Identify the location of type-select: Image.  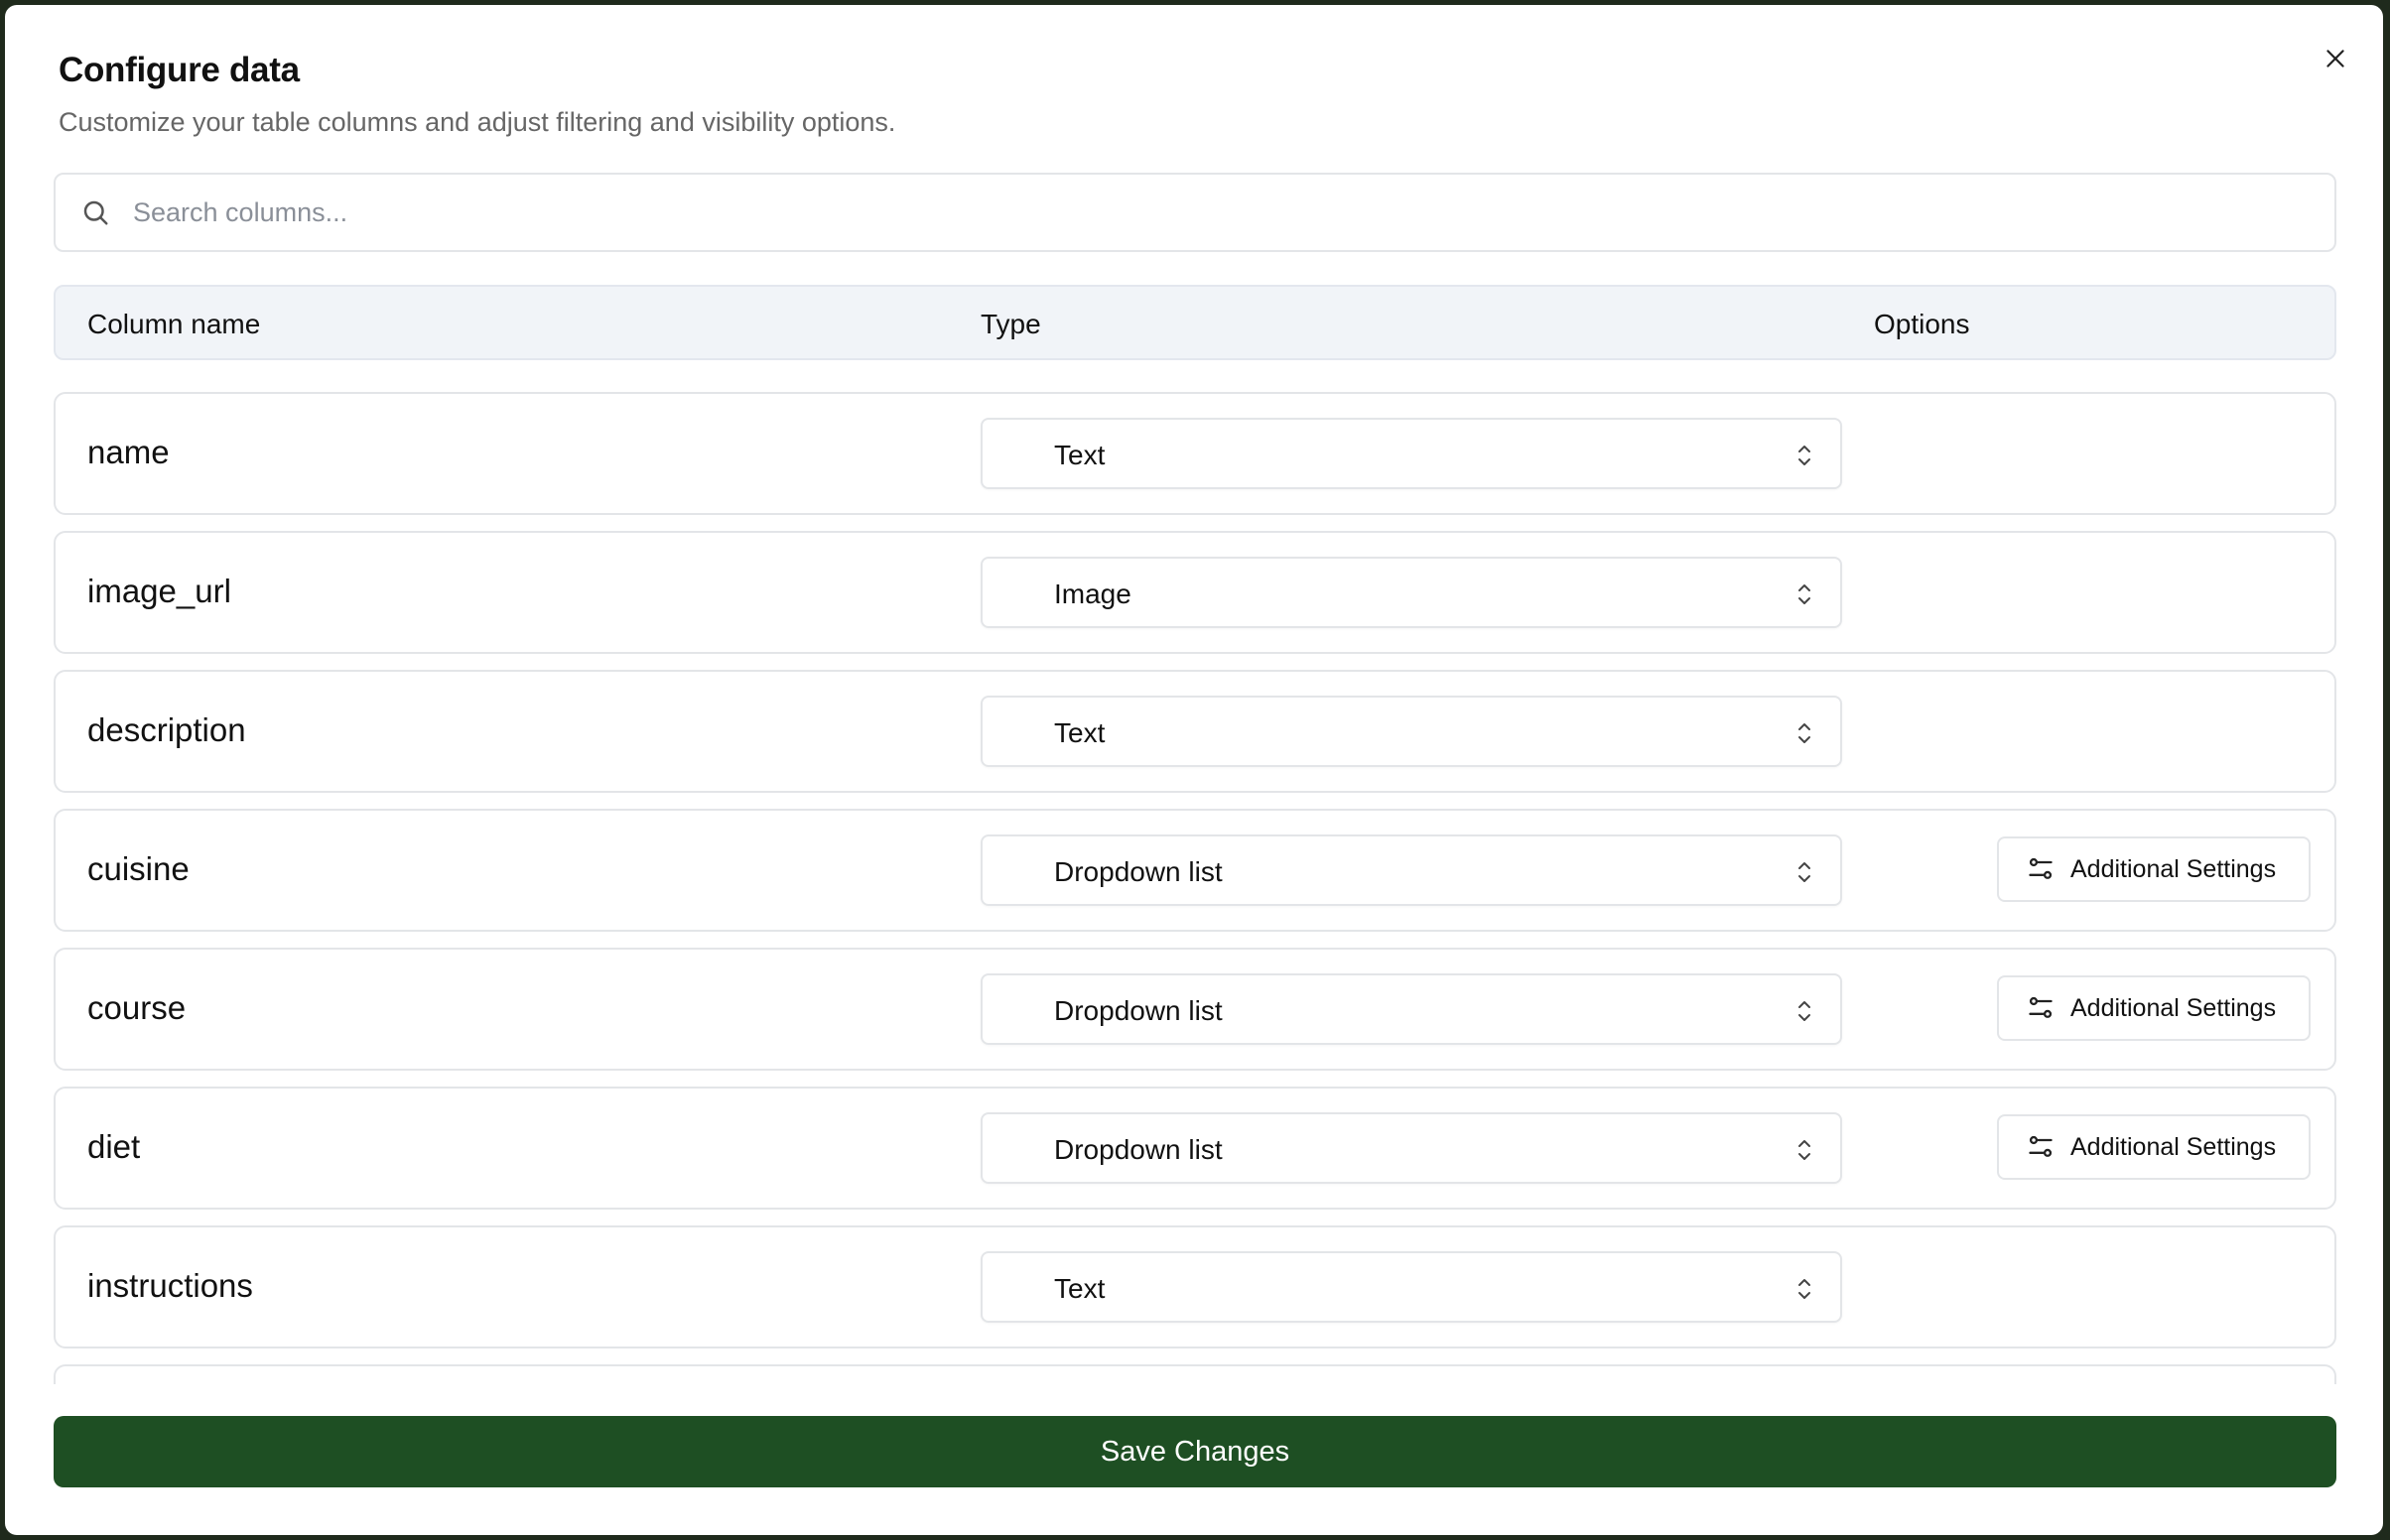
(1412, 592).